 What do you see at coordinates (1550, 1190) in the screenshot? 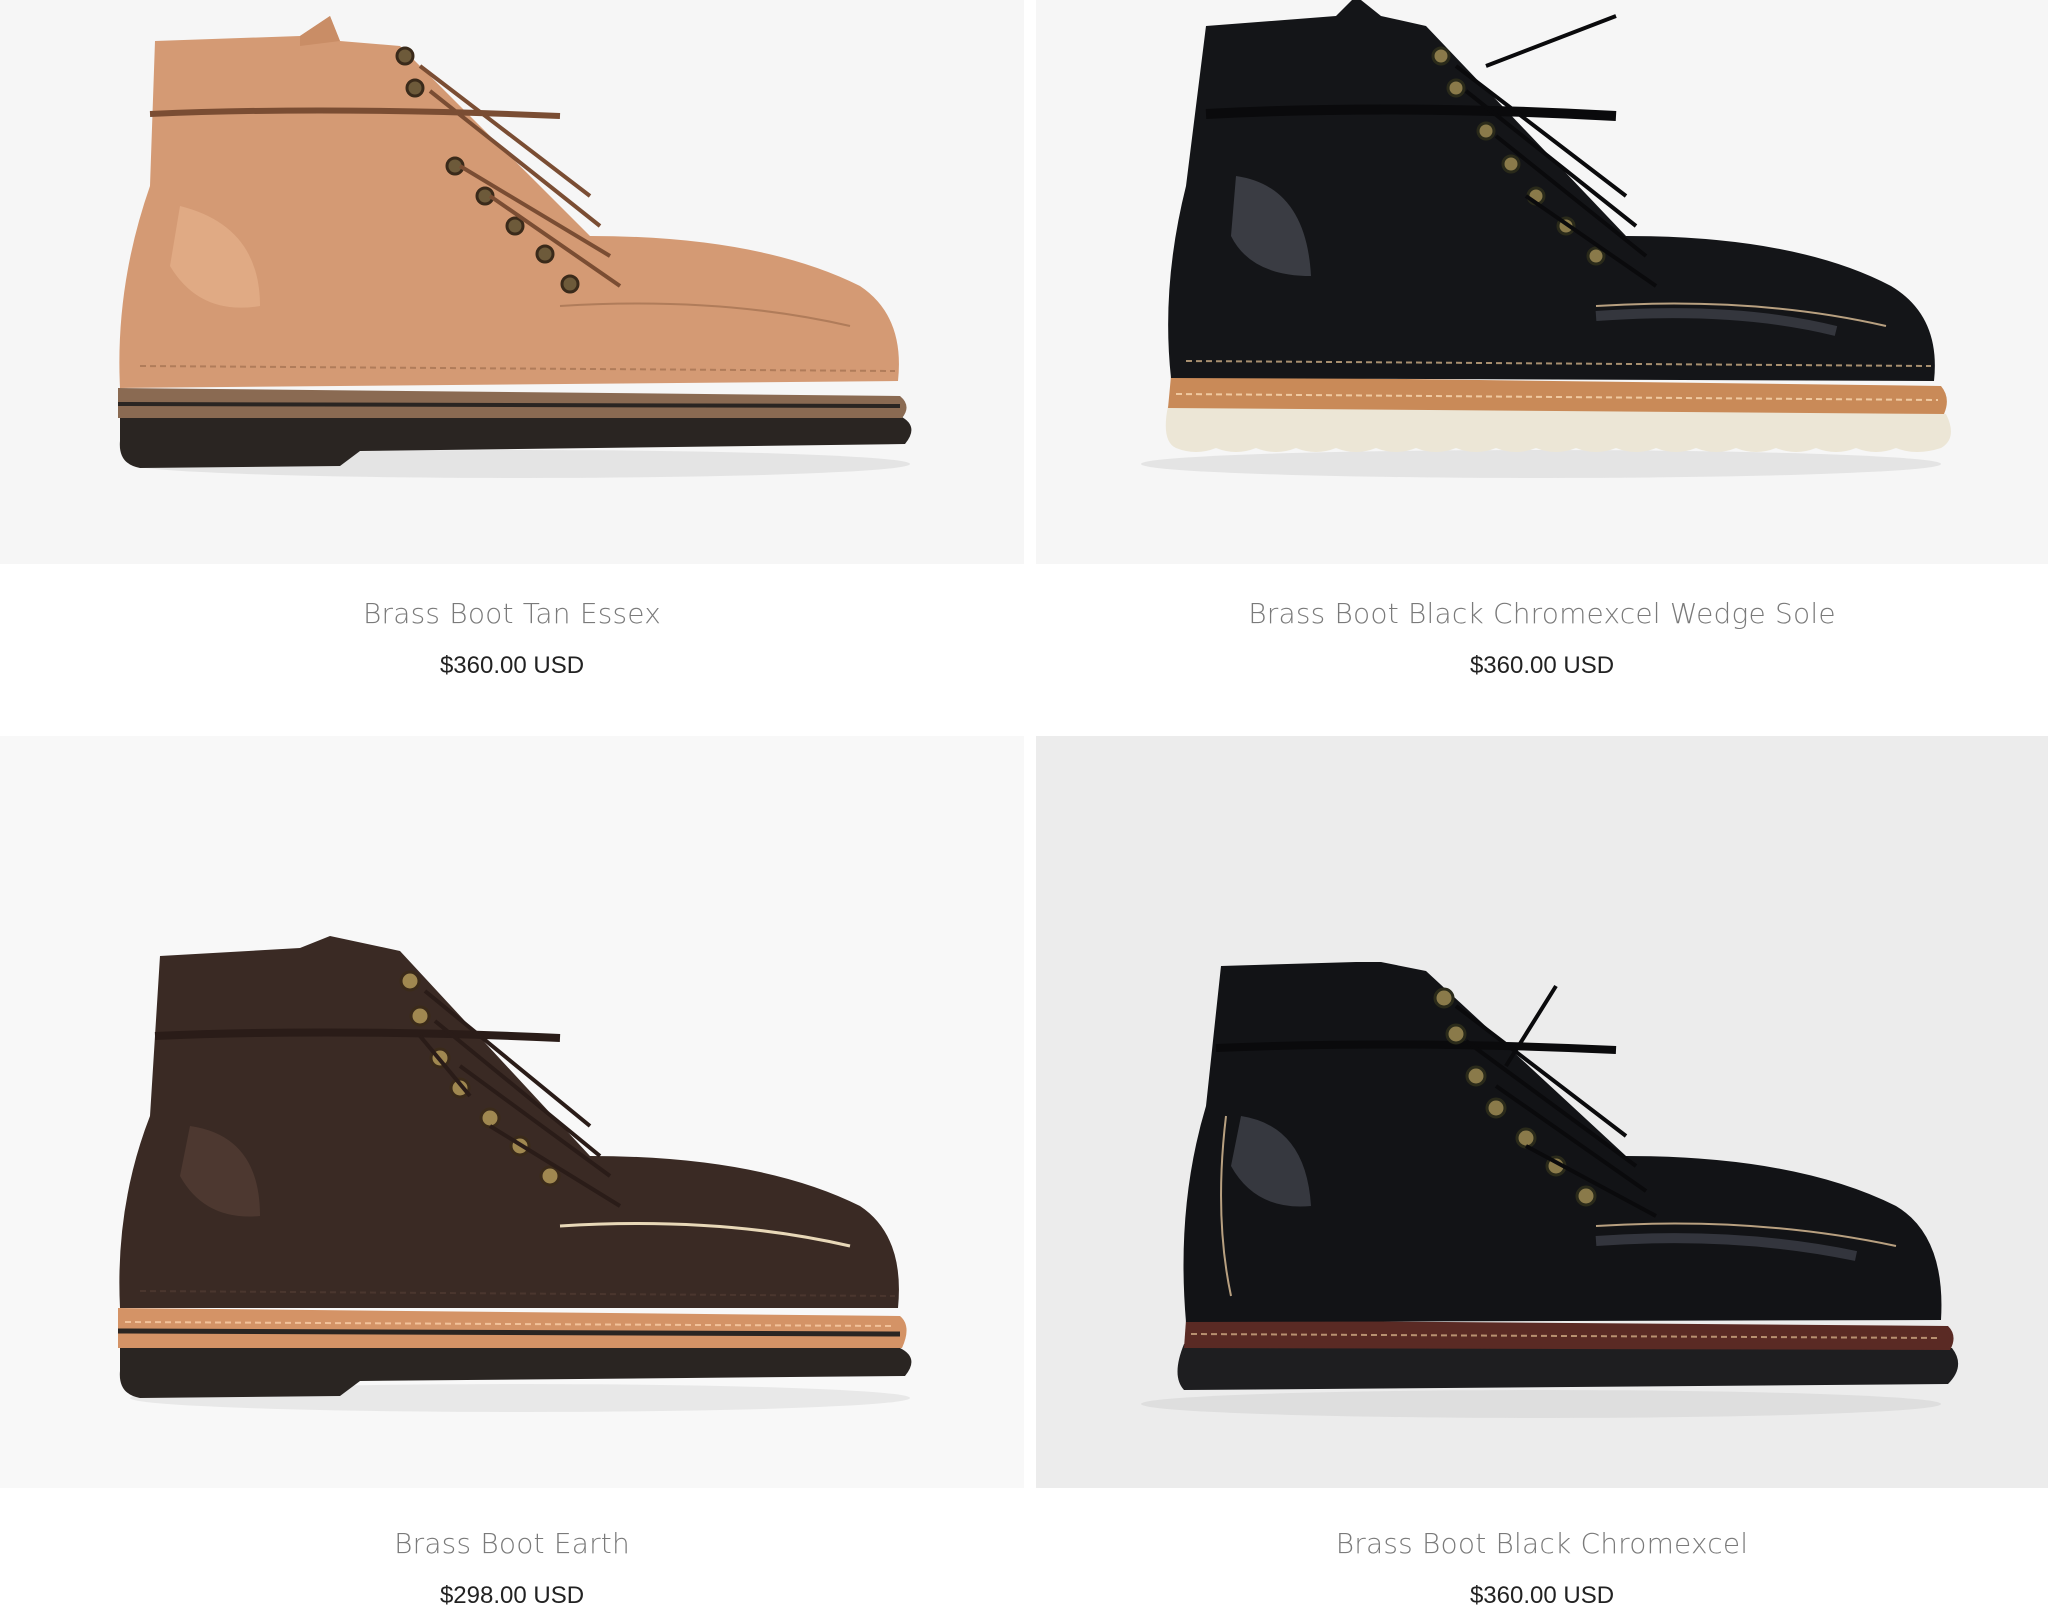
I see `black-boot-image` at bounding box center [1550, 1190].